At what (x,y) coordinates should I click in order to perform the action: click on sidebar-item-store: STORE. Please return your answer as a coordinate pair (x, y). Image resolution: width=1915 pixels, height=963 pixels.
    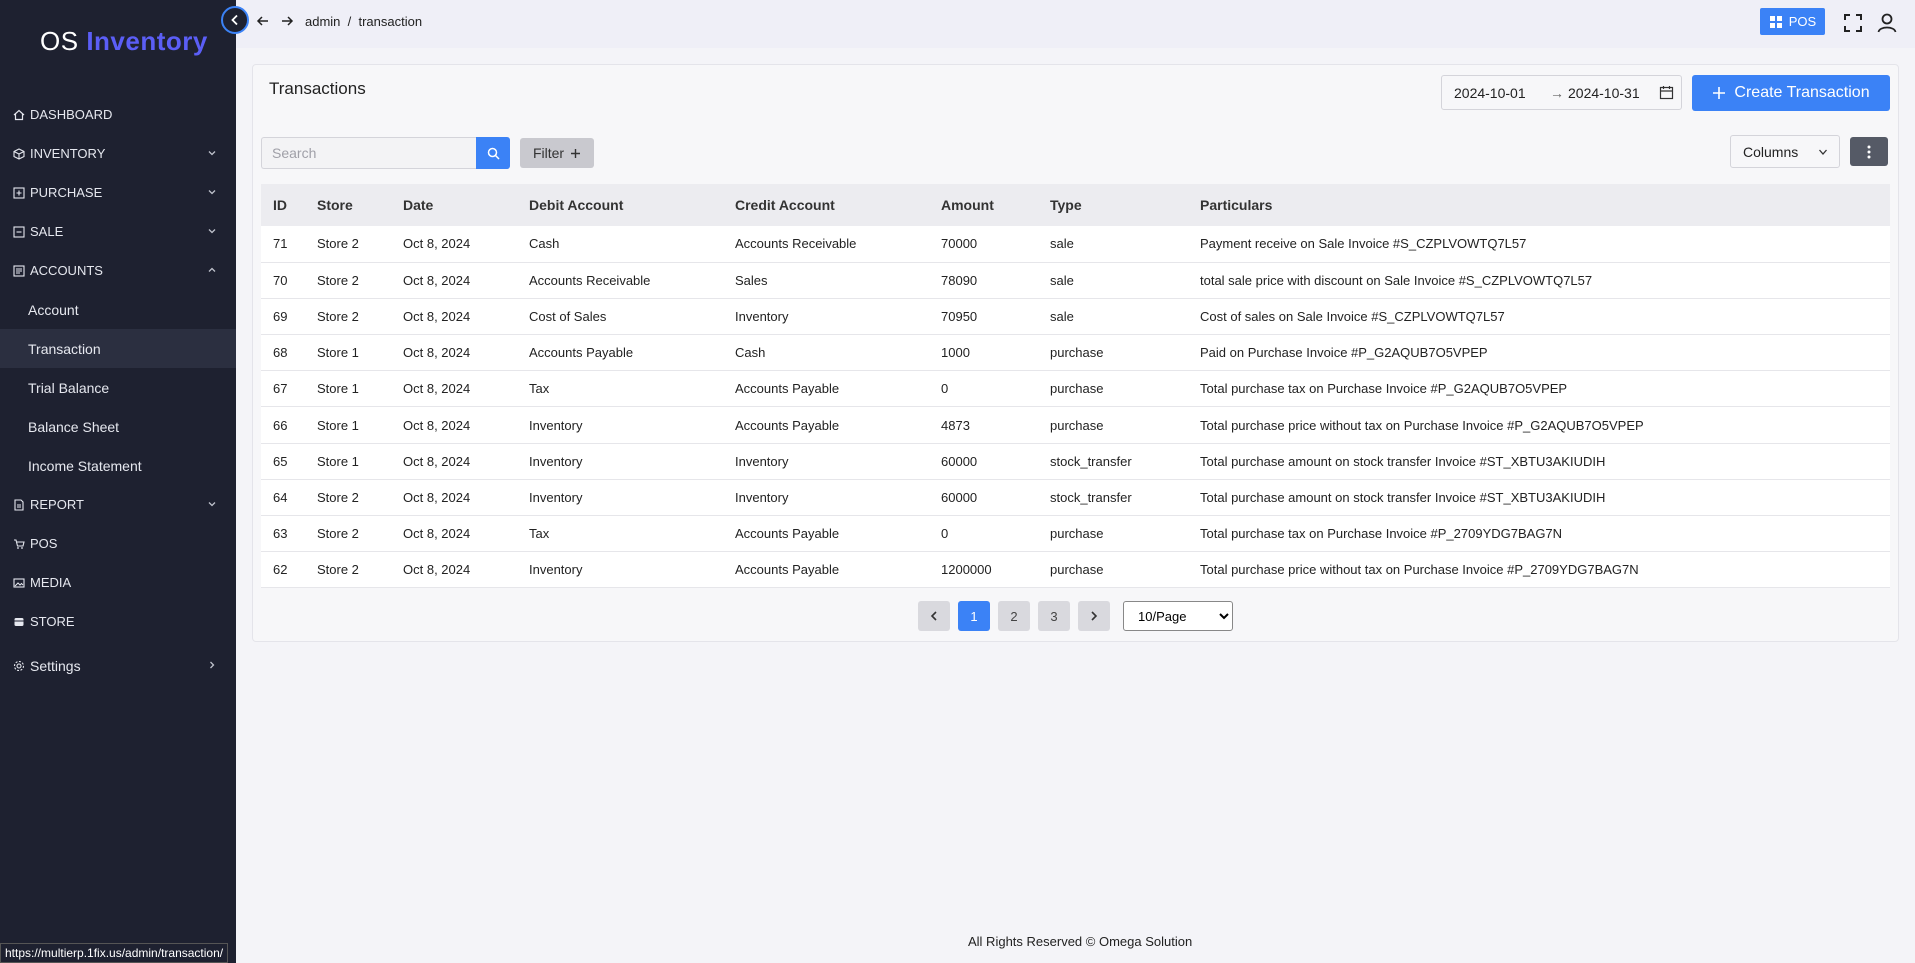
    Looking at the image, I should click on (118, 621).